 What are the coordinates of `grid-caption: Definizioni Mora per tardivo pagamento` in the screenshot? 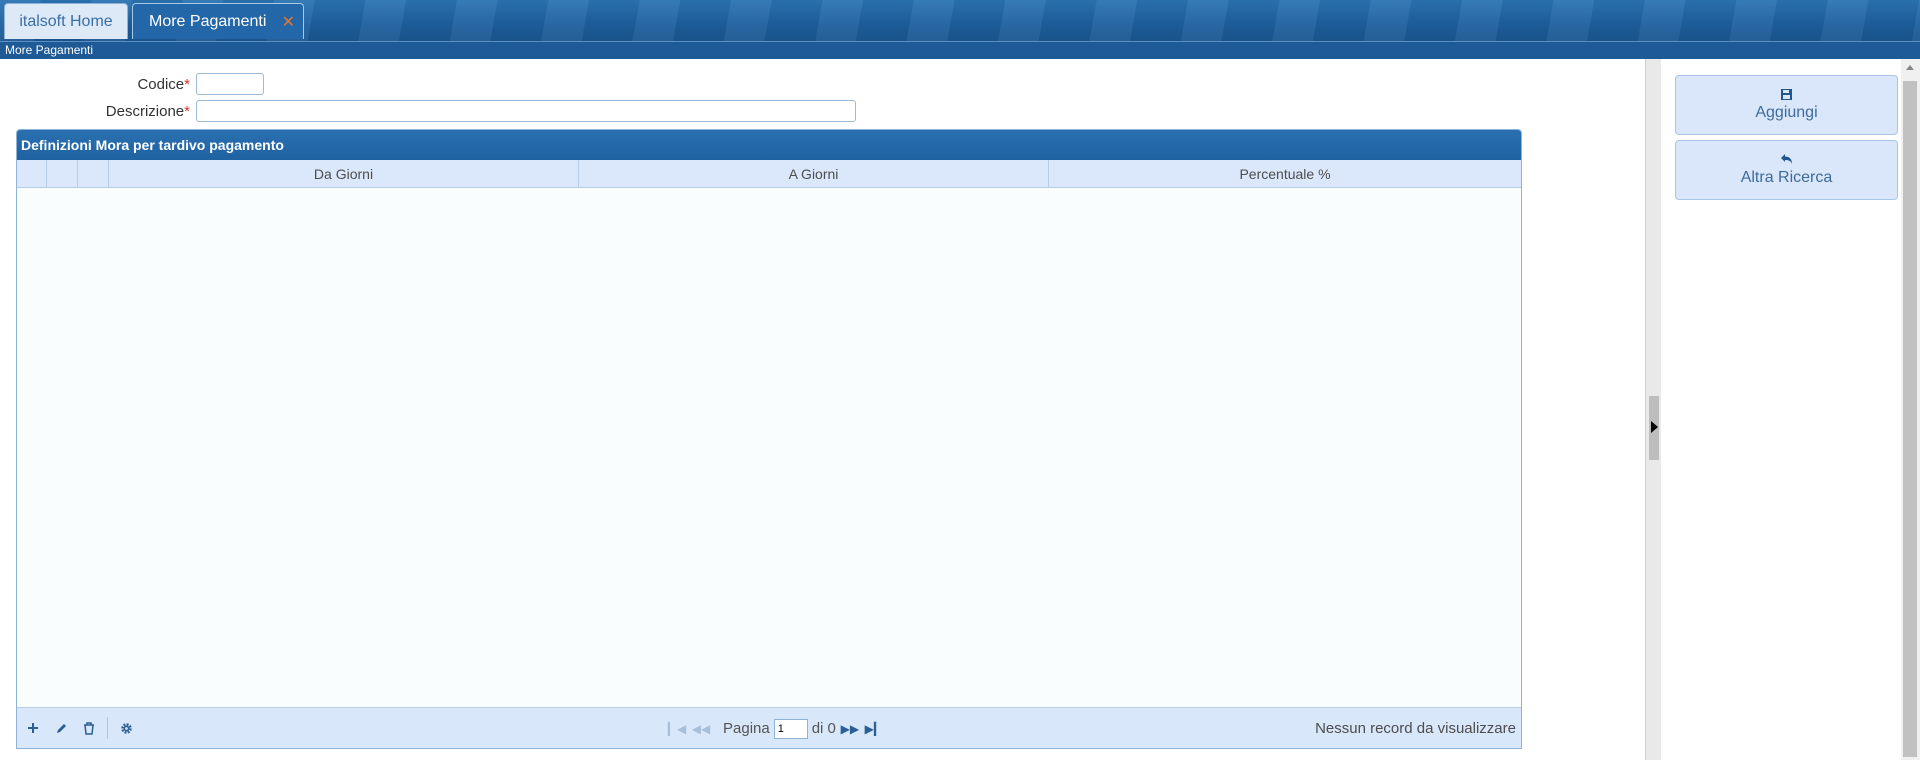 It's located at (769, 145).